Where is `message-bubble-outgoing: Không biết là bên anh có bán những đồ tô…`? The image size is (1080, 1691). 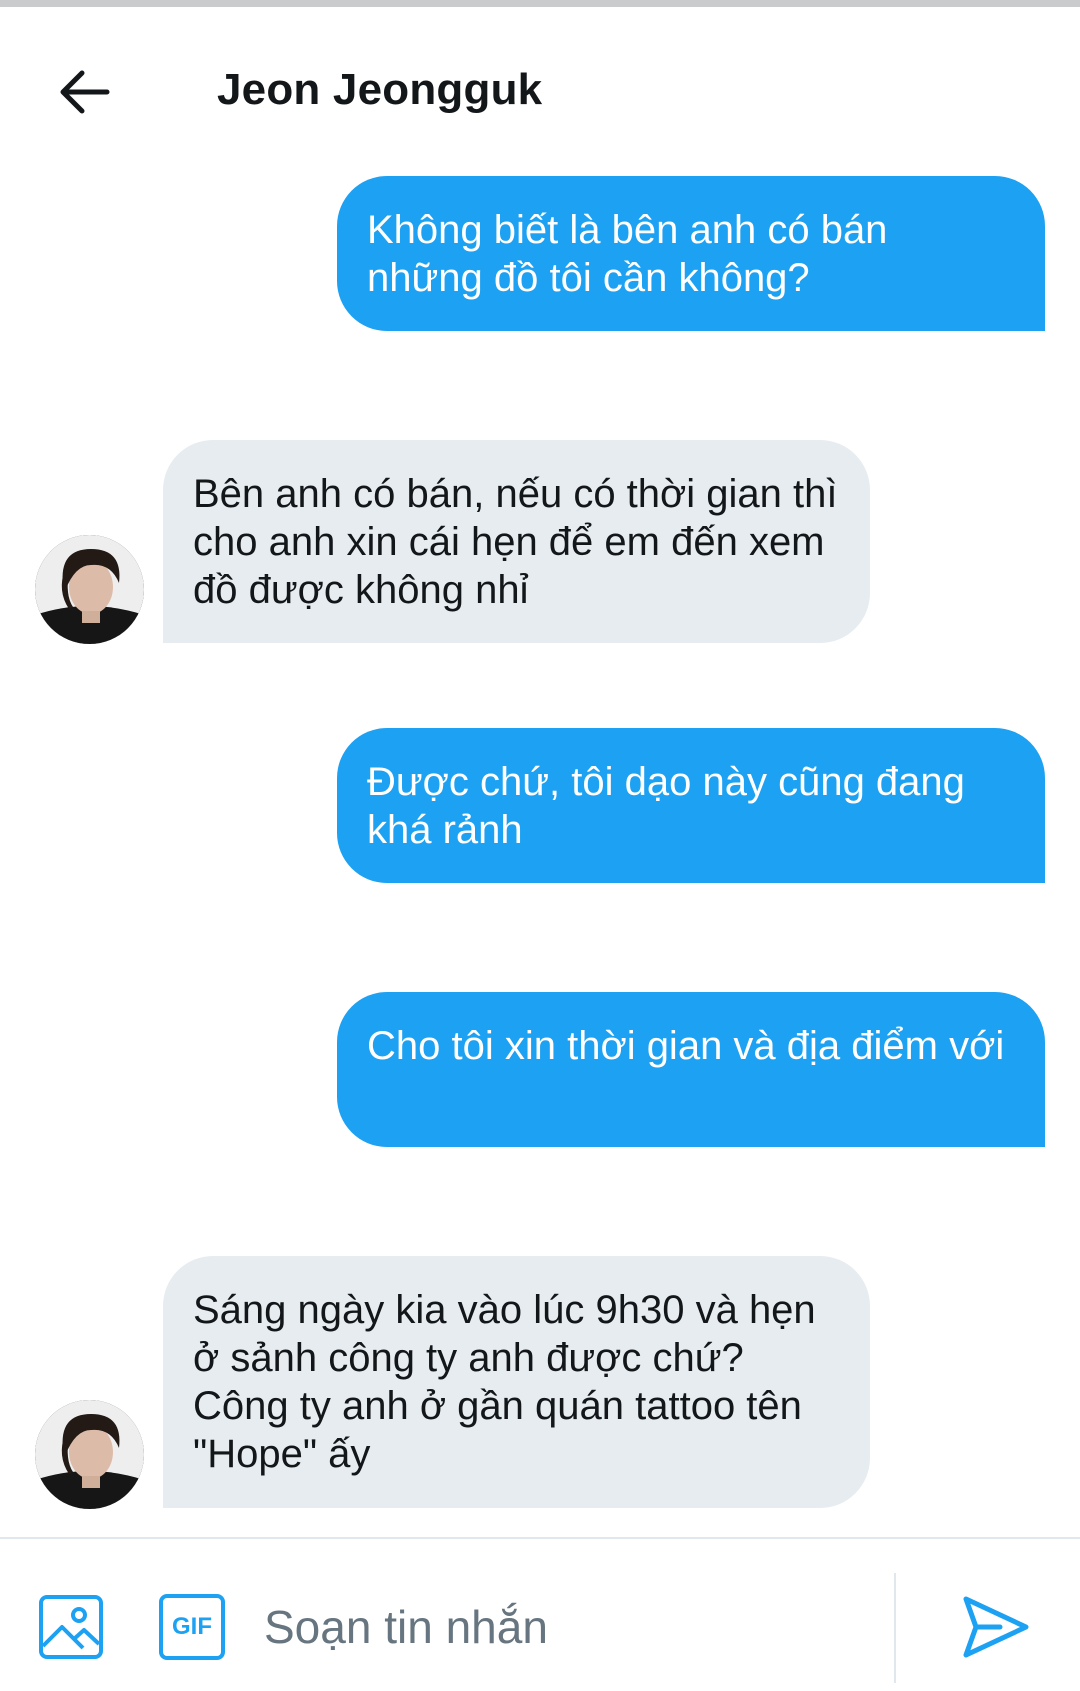 message-bubble-outgoing: Không biết là bên anh có bán những đồ tô… is located at coordinates (691, 253).